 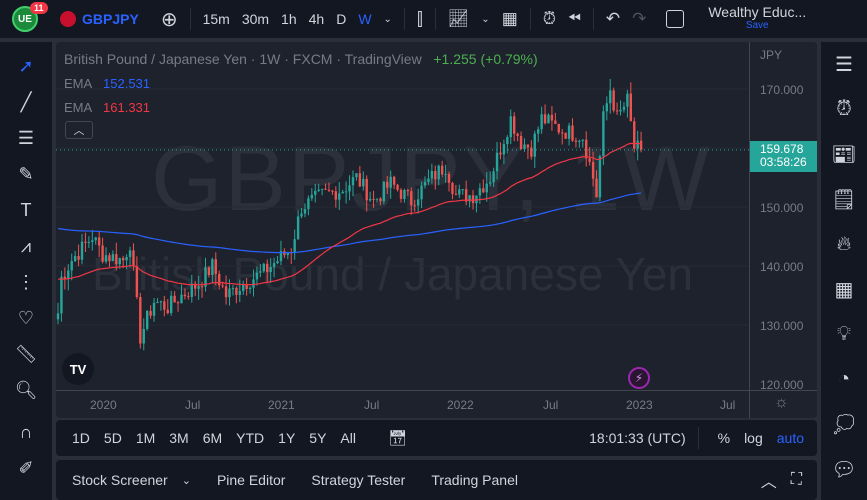 What do you see at coordinates (78, 369) in the screenshot?
I see `tradingview-logo: TV` at bounding box center [78, 369].